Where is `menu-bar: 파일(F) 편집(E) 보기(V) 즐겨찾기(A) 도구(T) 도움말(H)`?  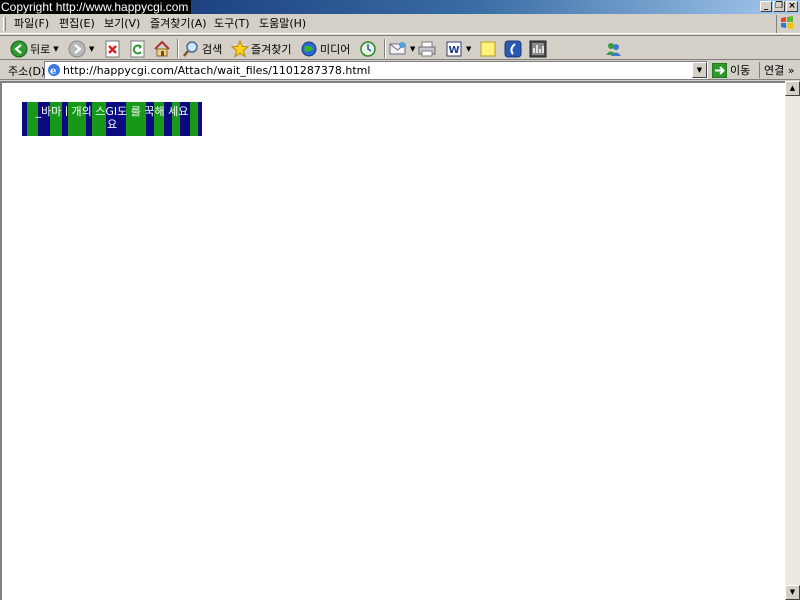 menu-bar: 파일(F) 편집(E) 보기(V) 즐겨찾기(A) 도구(T) 도움말(H) is located at coordinates (400, 24).